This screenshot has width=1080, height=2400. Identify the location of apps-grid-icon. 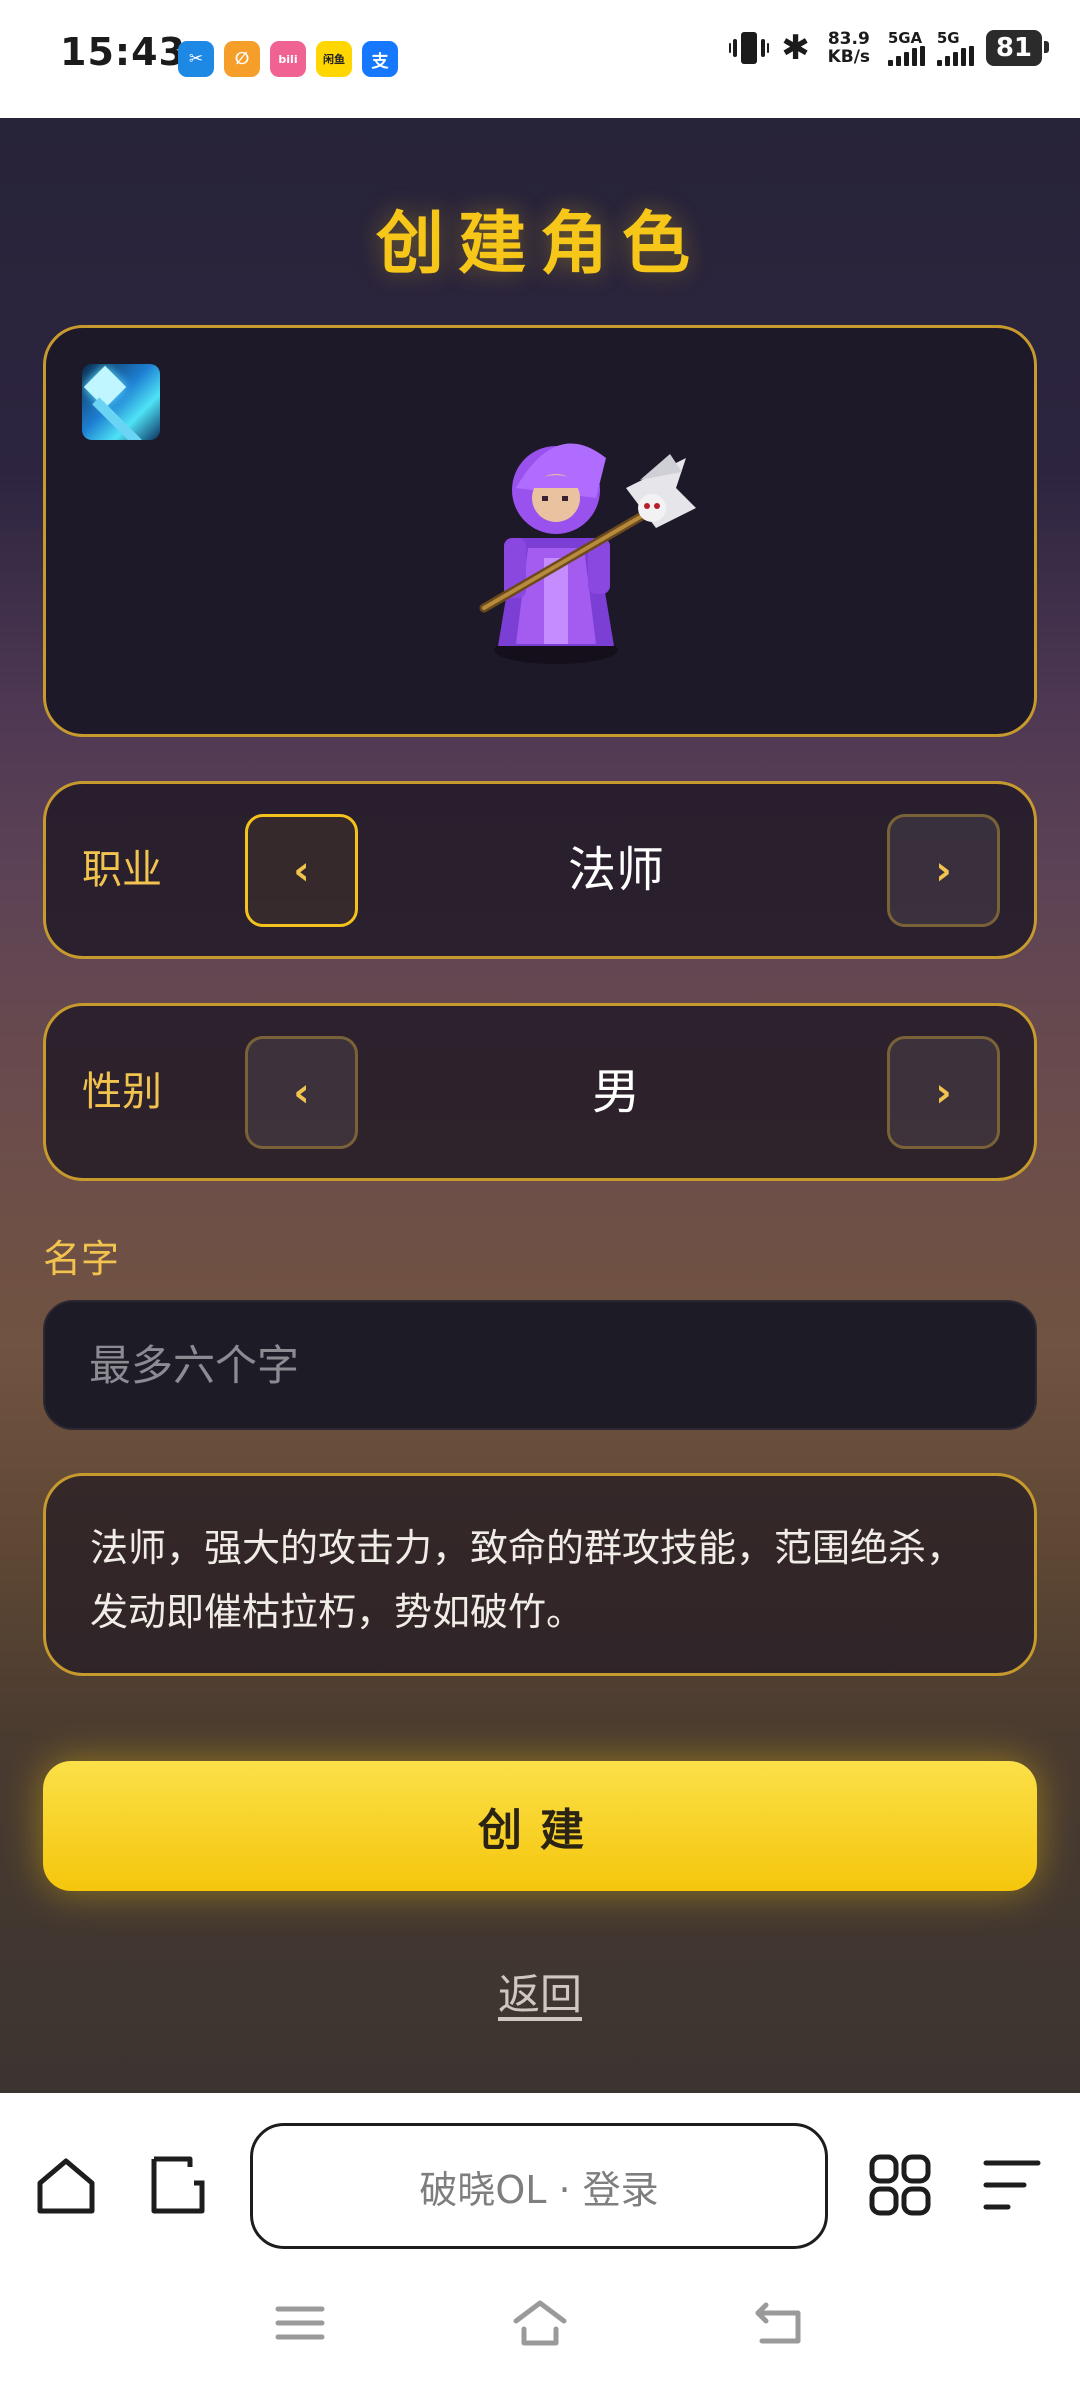
(900, 2185).